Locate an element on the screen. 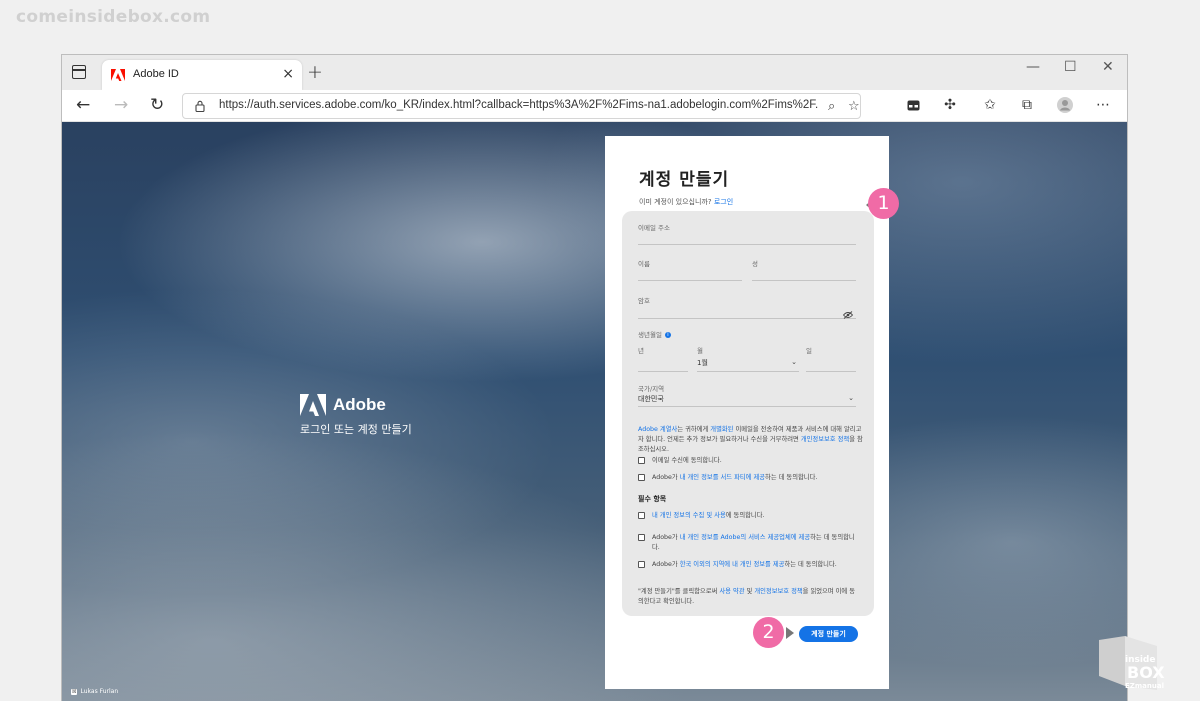 The width and height of the screenshot is (1200, 701). service-provider-link: 내 개인 정보를 Adobe의 서비스 제공업체에 제공 is located at coordinates (745, 537).